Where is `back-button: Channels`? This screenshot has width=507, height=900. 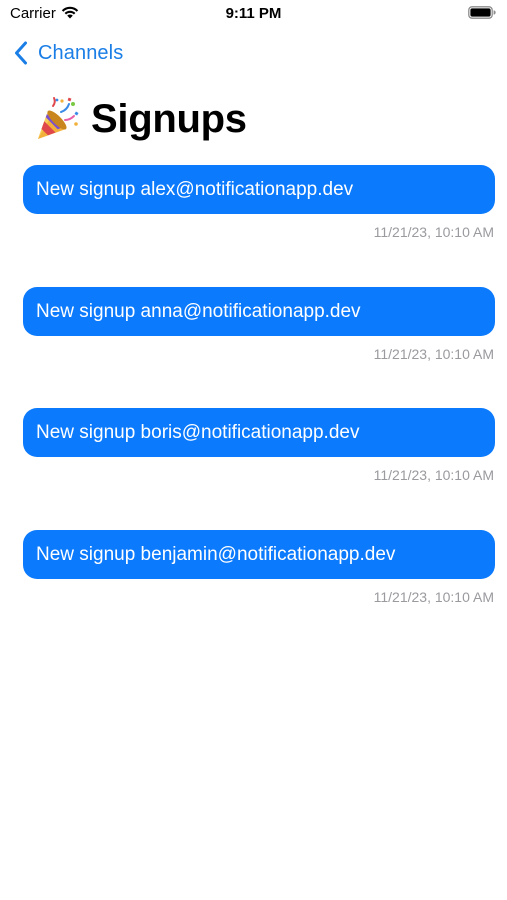 back-button: Channels is located at coordinates (68, 53).